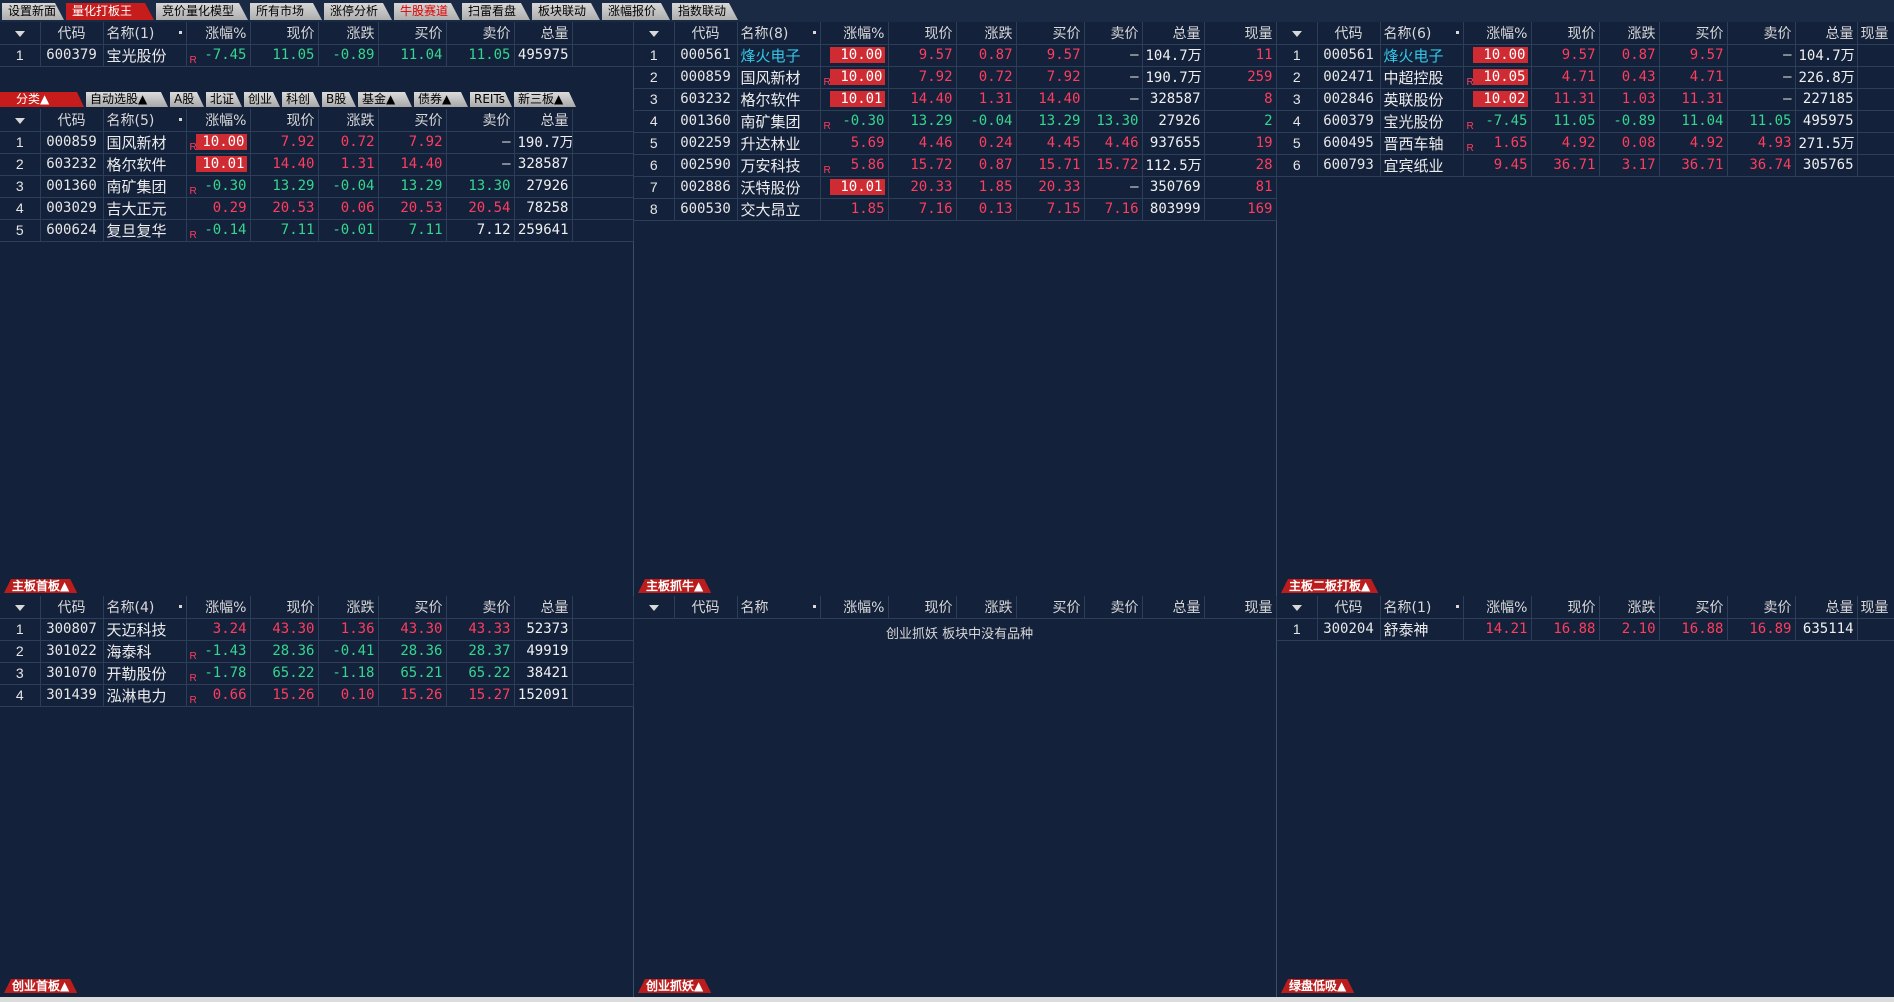  What do you see at coordinates (145, 120) in the screenshot?
I see `col-header-name: 名称(5)` at bounding box center [145, 120].